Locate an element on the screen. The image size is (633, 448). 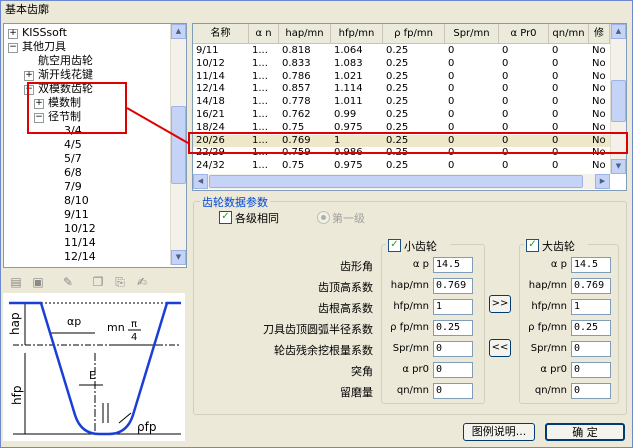
column-header: hfp/mn is located at coordinates (357, 33).